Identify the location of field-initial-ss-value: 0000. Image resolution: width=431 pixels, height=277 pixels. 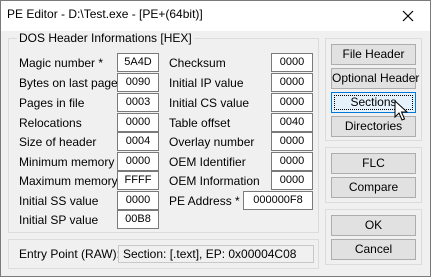
(138, 200).